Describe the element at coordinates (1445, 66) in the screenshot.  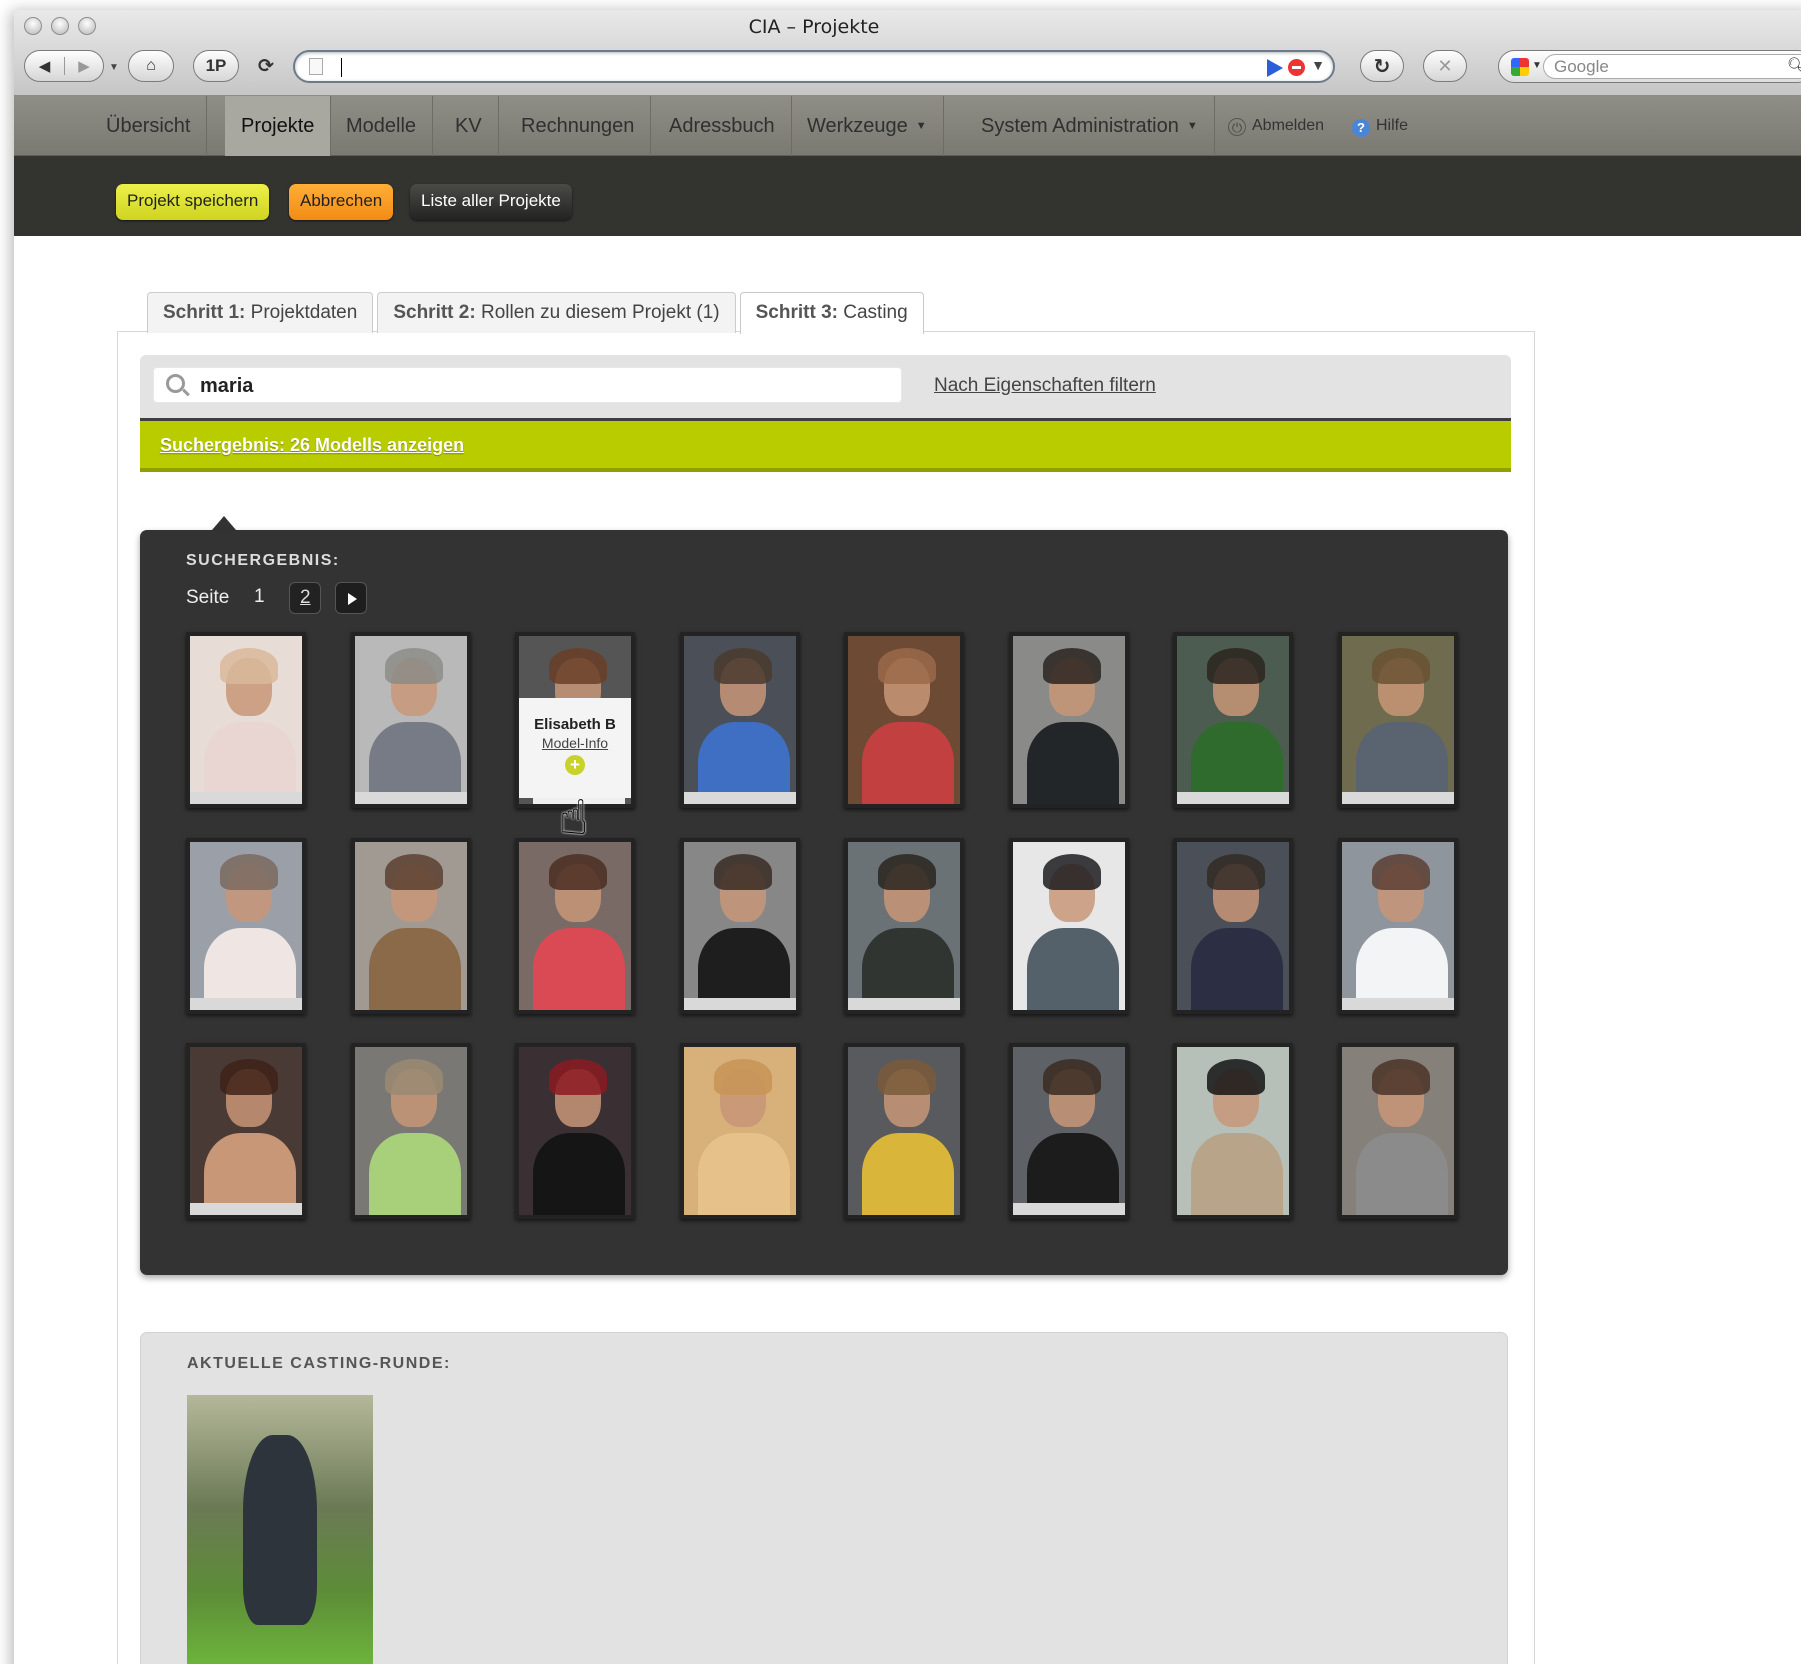
I see `stop-button: ✕` at that location.